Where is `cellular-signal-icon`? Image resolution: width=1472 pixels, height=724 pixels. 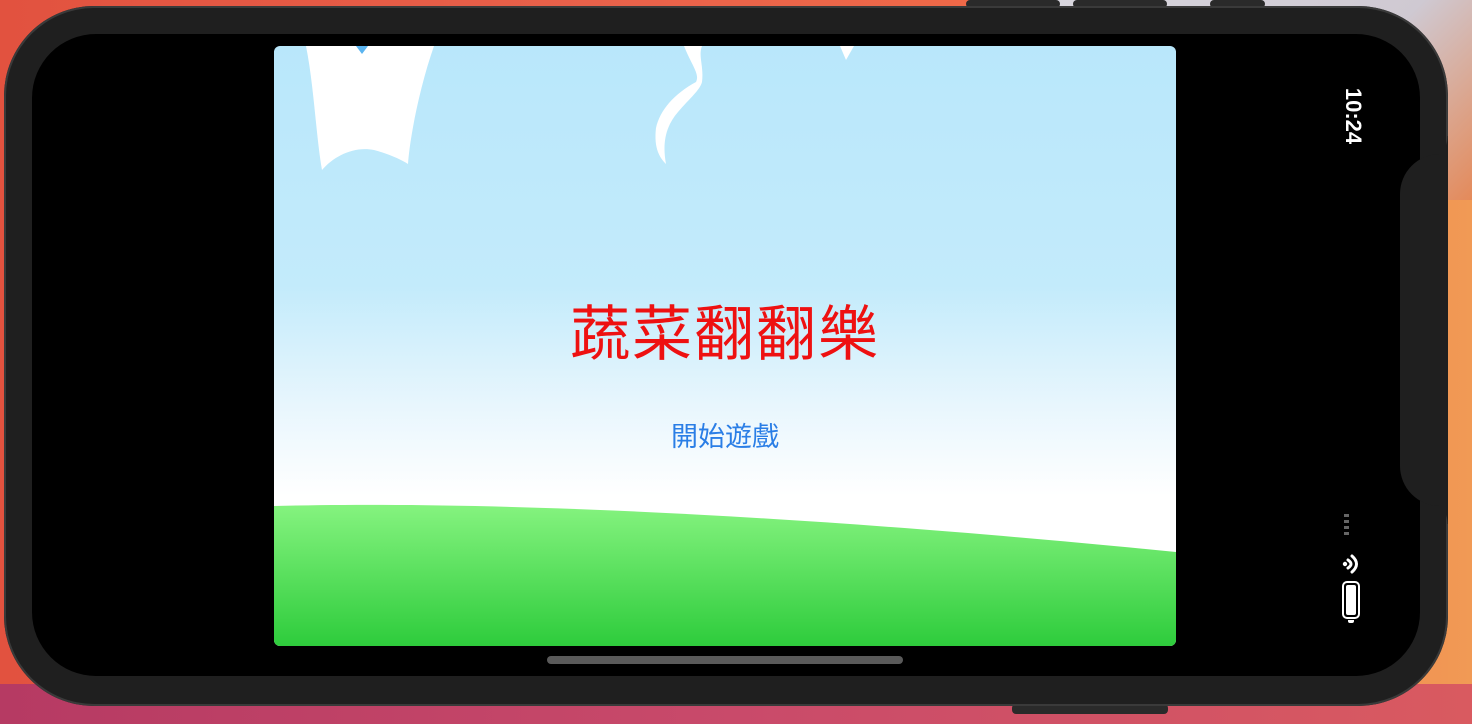
cellular-signal-icon is located at coordinates (1348, 529).